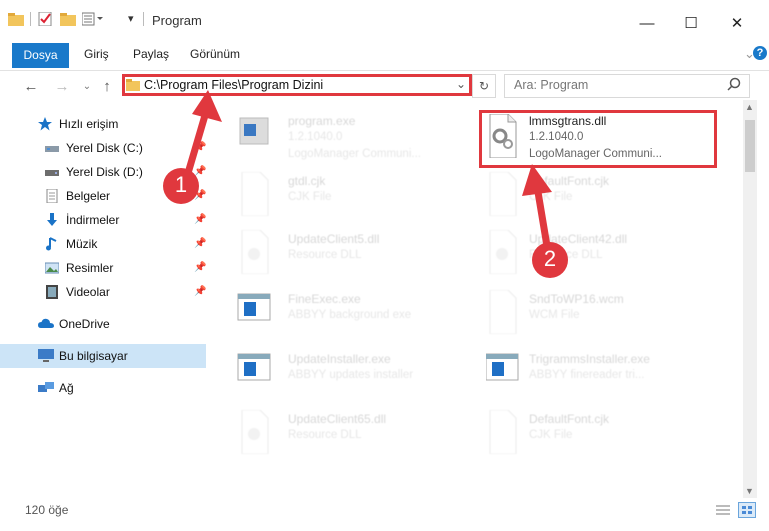 The image size is (769, 531). Describe the element at coordinates (550, 258) in the screenshot. I see `callout-number-2: 2` at that location.